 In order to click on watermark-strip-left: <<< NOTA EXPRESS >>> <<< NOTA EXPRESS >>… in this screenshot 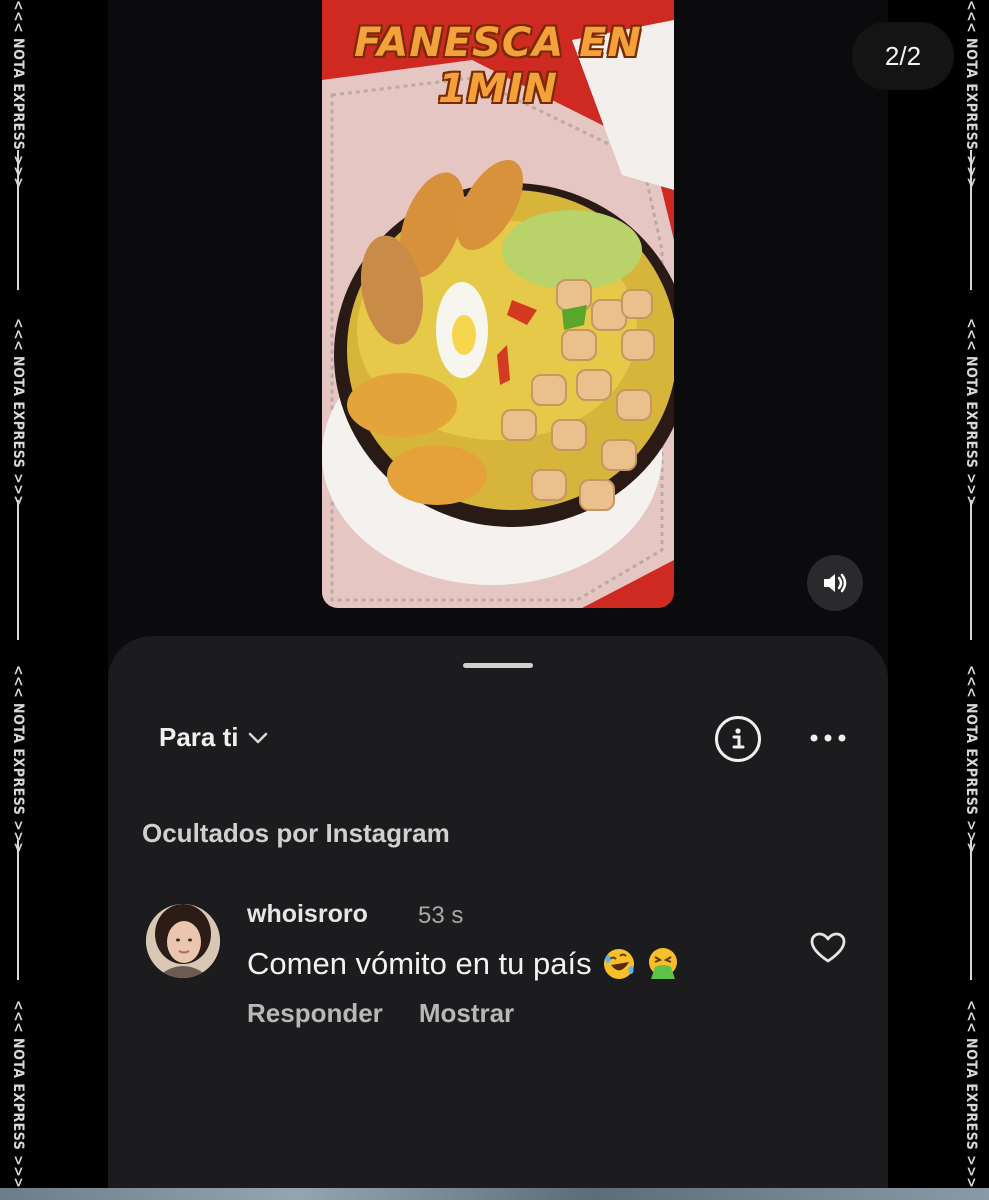, I will do `click(18, 600)`.